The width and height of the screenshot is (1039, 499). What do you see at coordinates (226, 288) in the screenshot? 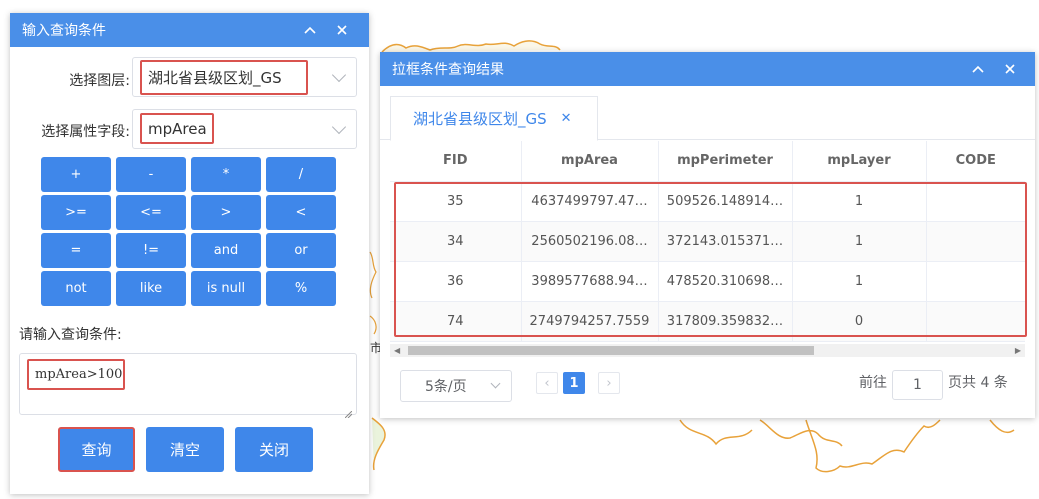
I see `operator-button: is null` at bounding box center [226, 288].